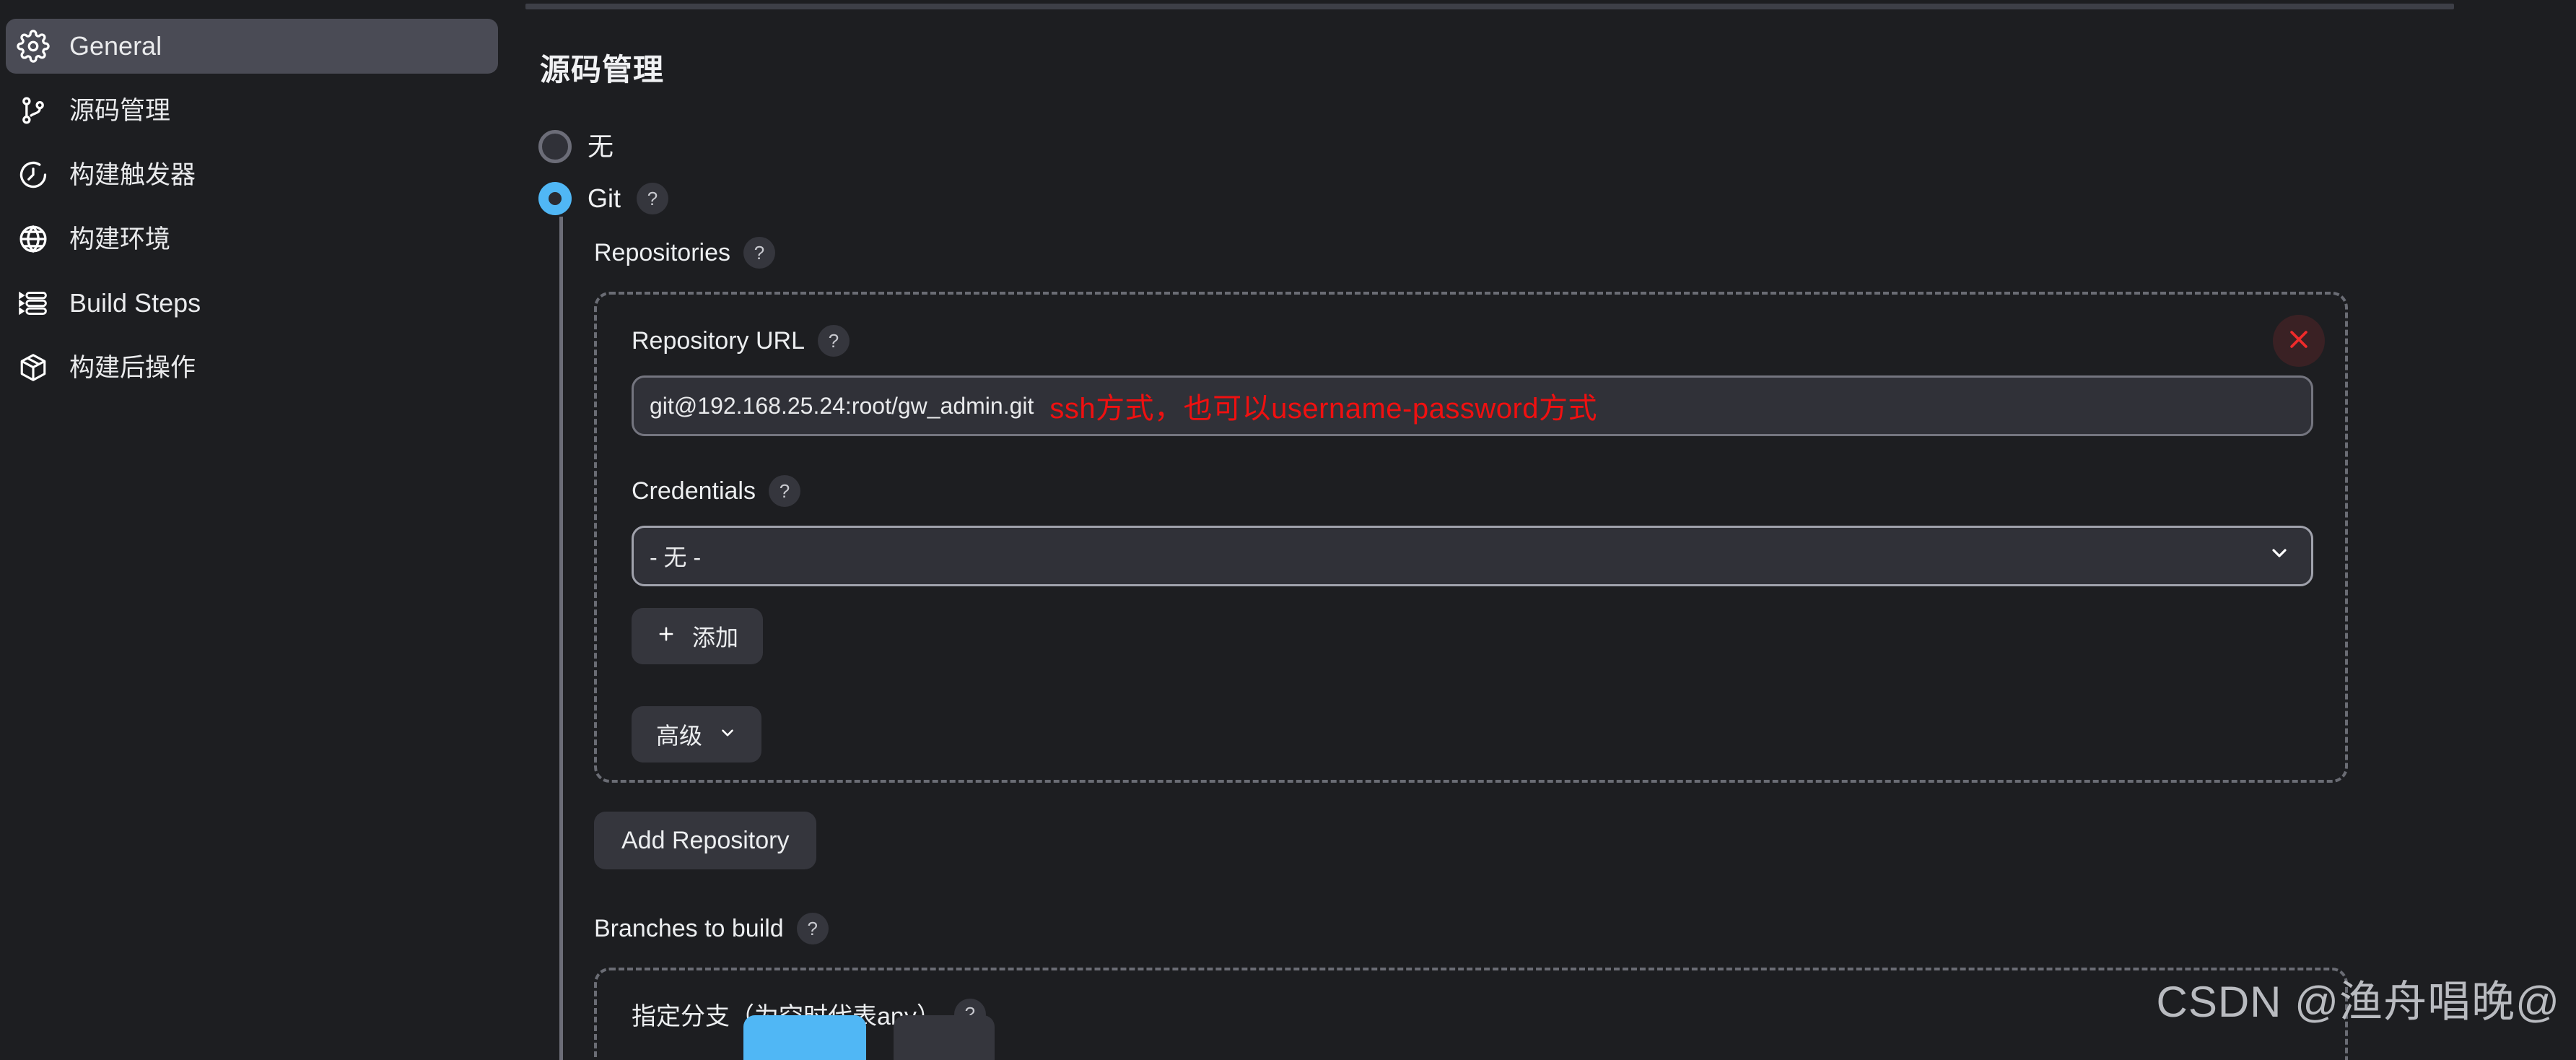 The height and width of the screenshot is (1060, 2576). I want to click on page-title: 源码管理, so click(602, 70).